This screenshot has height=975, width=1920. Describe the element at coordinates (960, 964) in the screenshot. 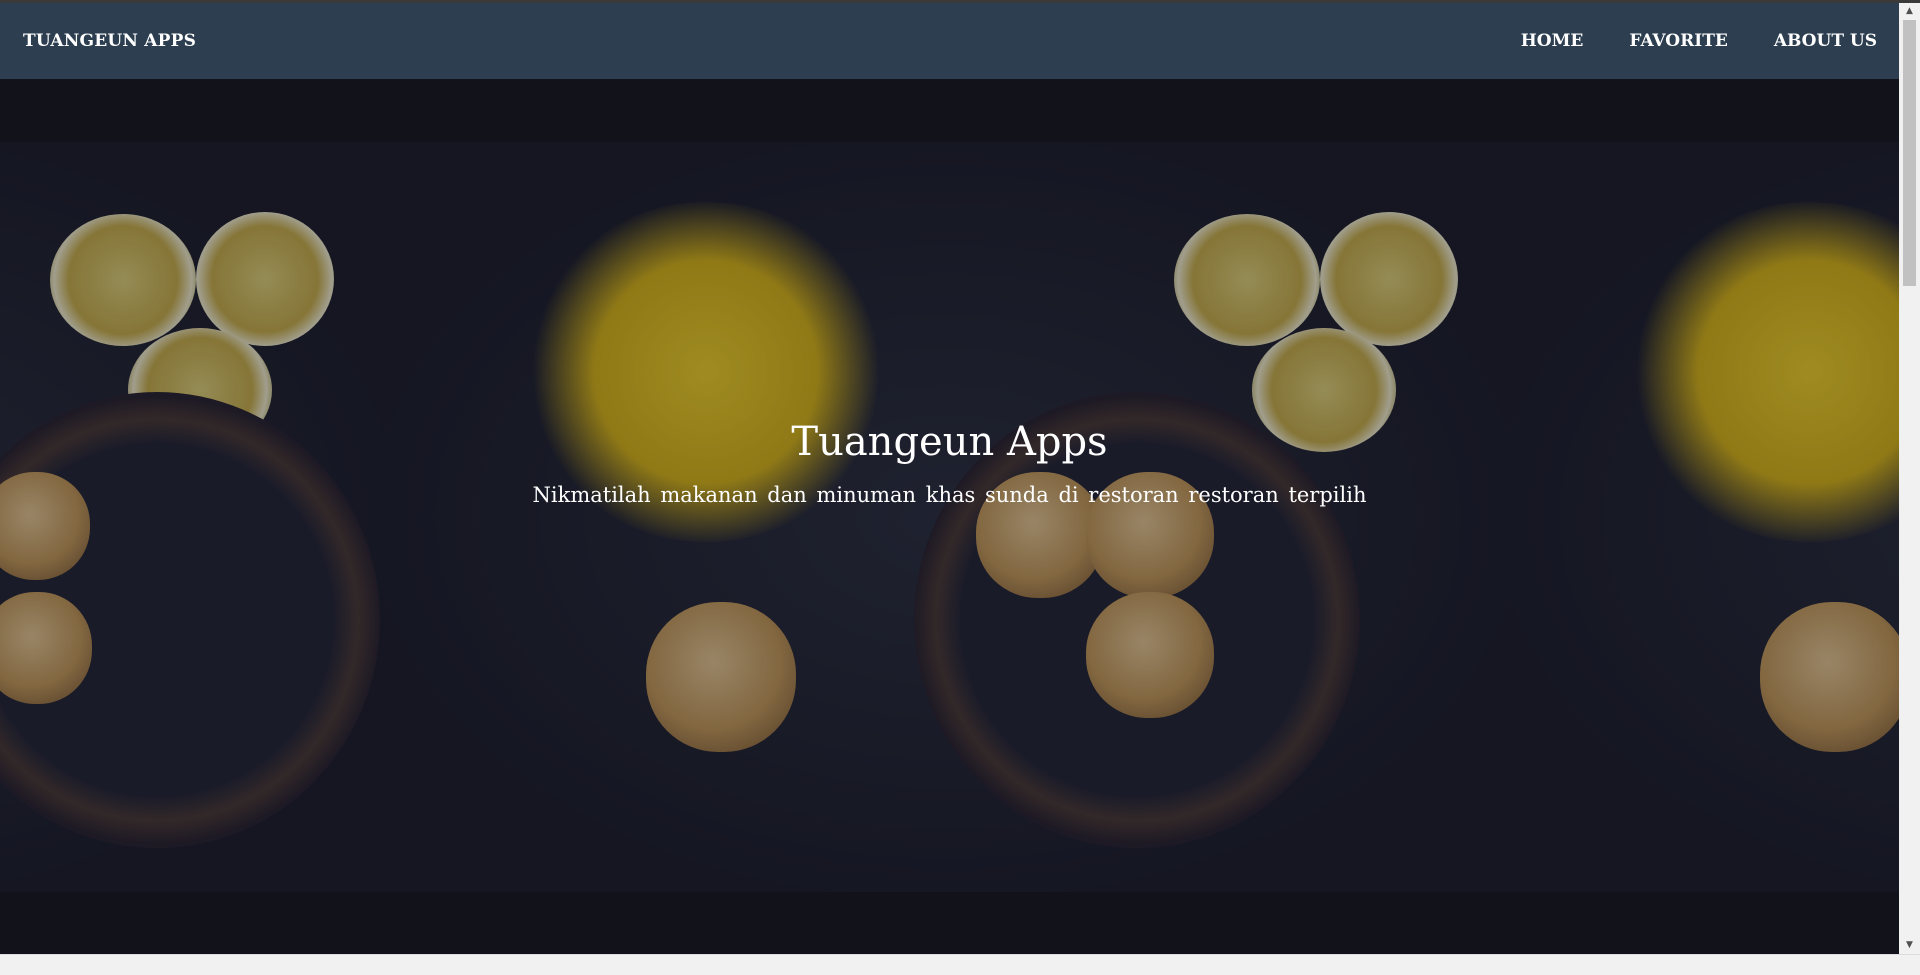

I see `window-bottom-bar` at that location.